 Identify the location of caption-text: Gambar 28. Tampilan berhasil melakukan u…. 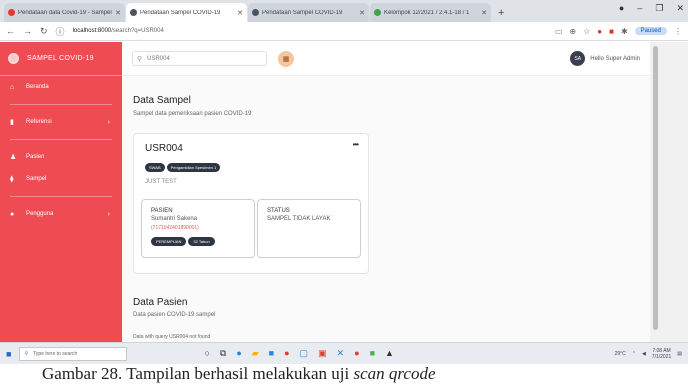
(198, 373).